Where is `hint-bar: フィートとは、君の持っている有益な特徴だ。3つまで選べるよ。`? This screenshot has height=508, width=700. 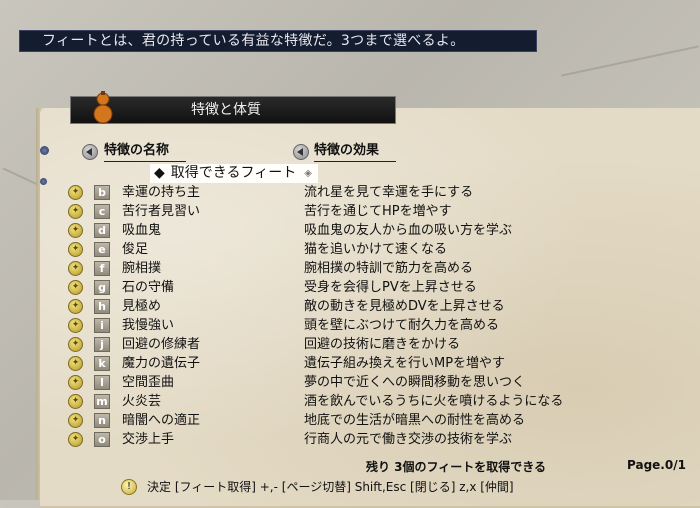
hint-bar: フィートとは、君の持っている有益な特徴だ。3つまで選べるよ。 is located at coordinates (278, 41).